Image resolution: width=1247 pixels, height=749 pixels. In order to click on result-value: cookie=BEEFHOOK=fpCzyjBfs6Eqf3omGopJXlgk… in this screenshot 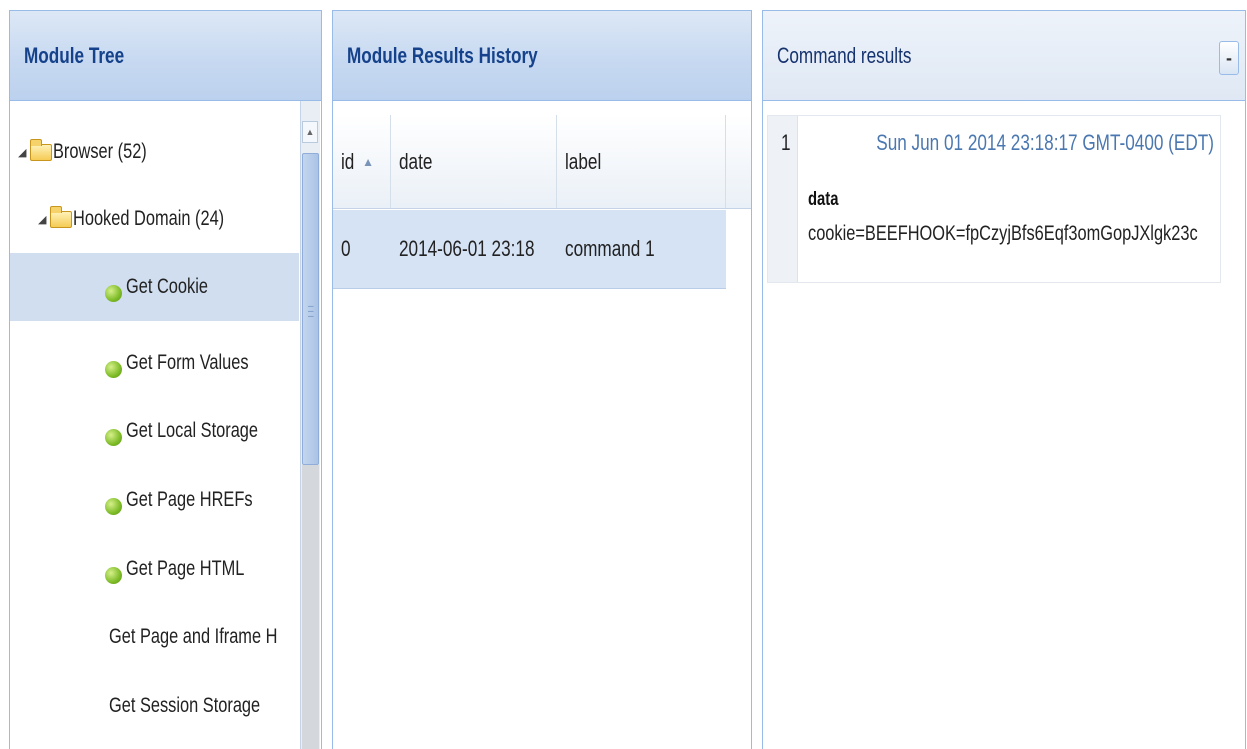, I will do `click(1003, 233)`.